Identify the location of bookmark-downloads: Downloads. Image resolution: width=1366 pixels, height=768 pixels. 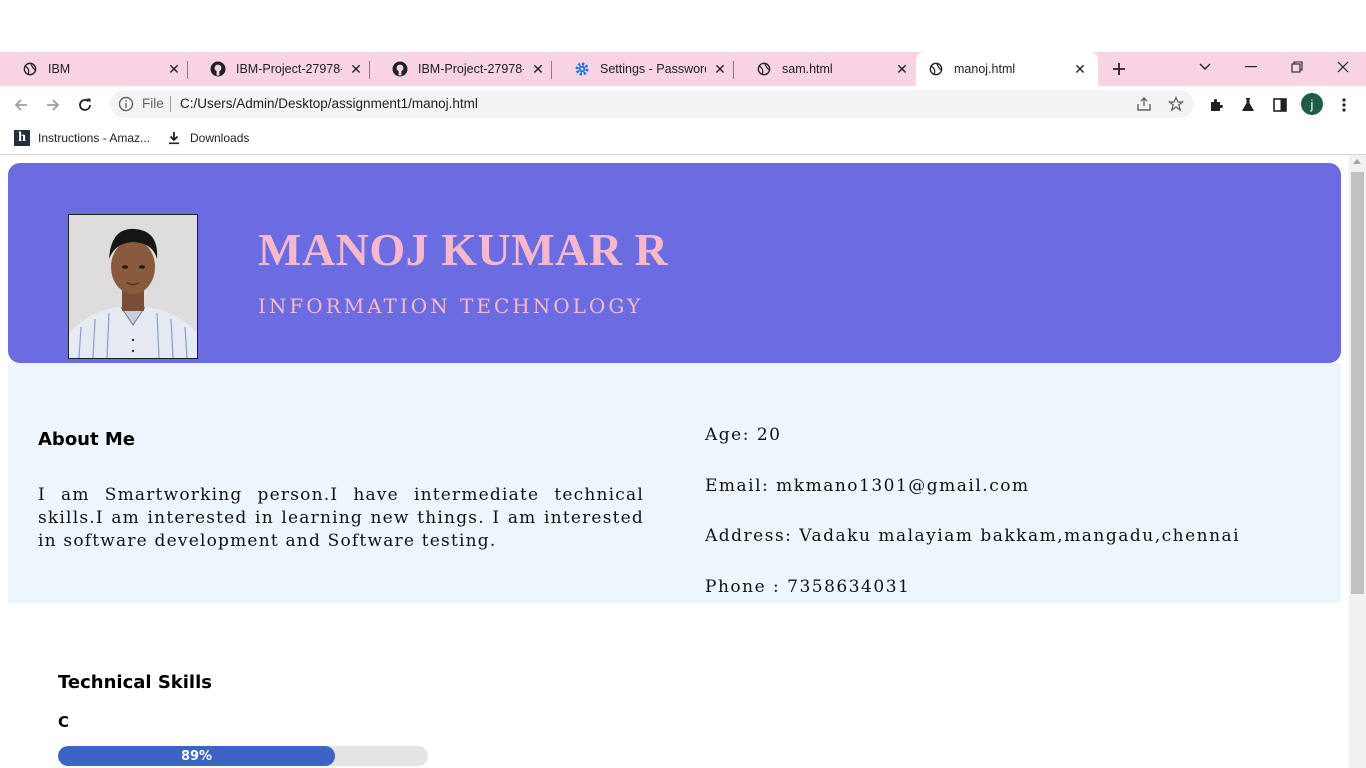
(207, 138).